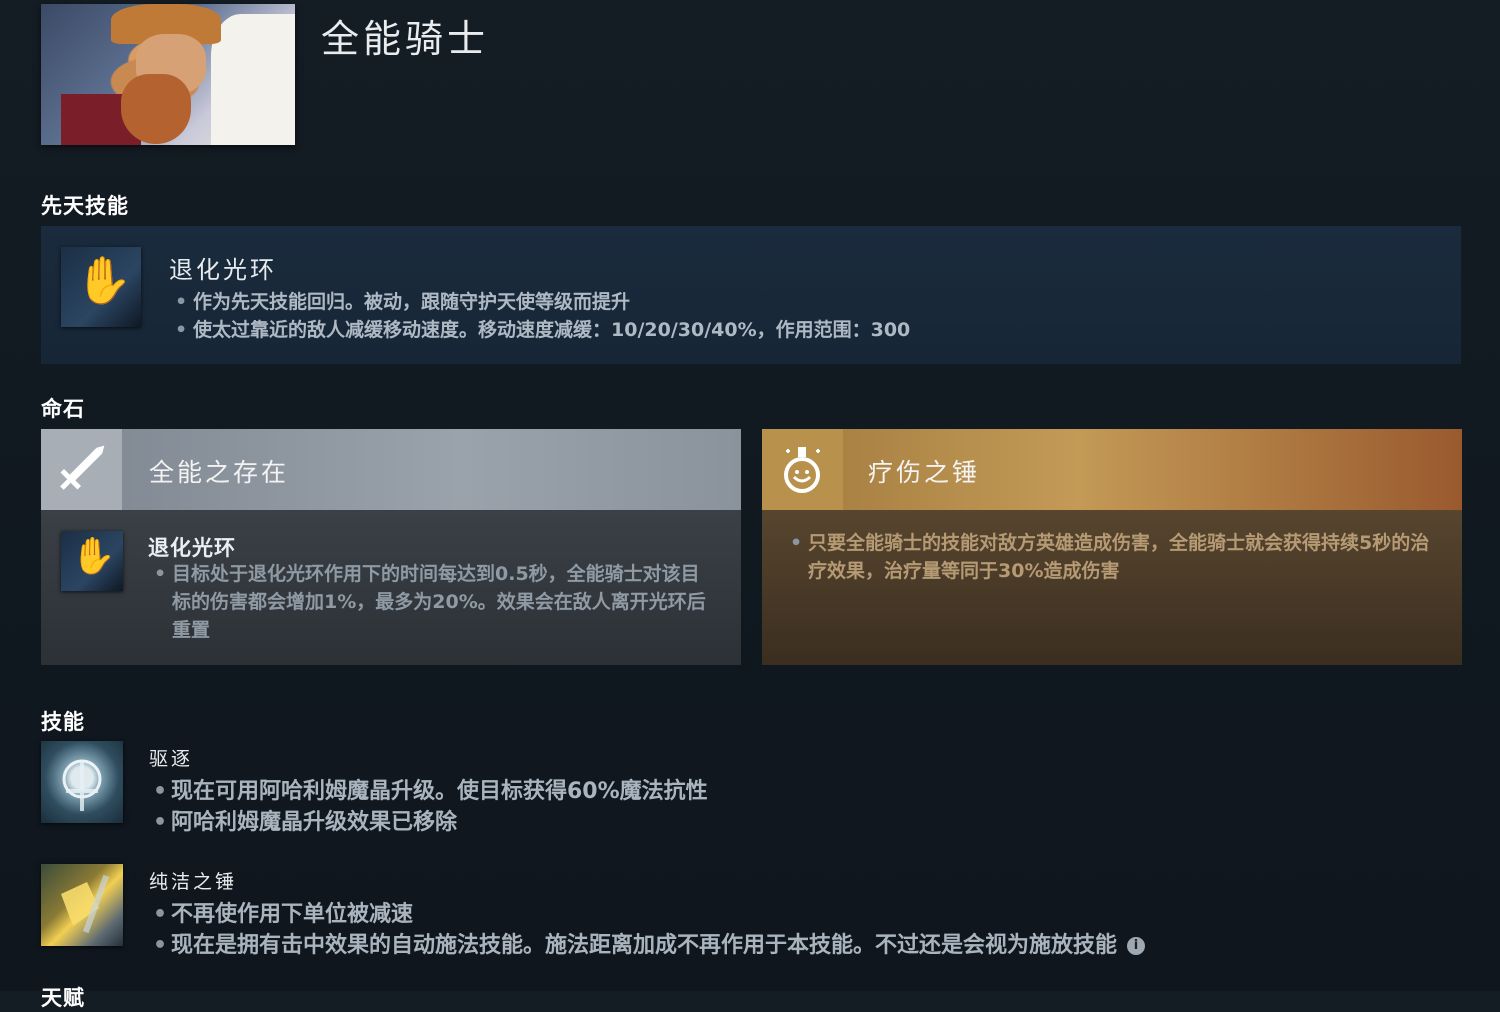  Describe the element at coordinates (168, 74) in the screenshot. I see `hero-portrait` at that location.